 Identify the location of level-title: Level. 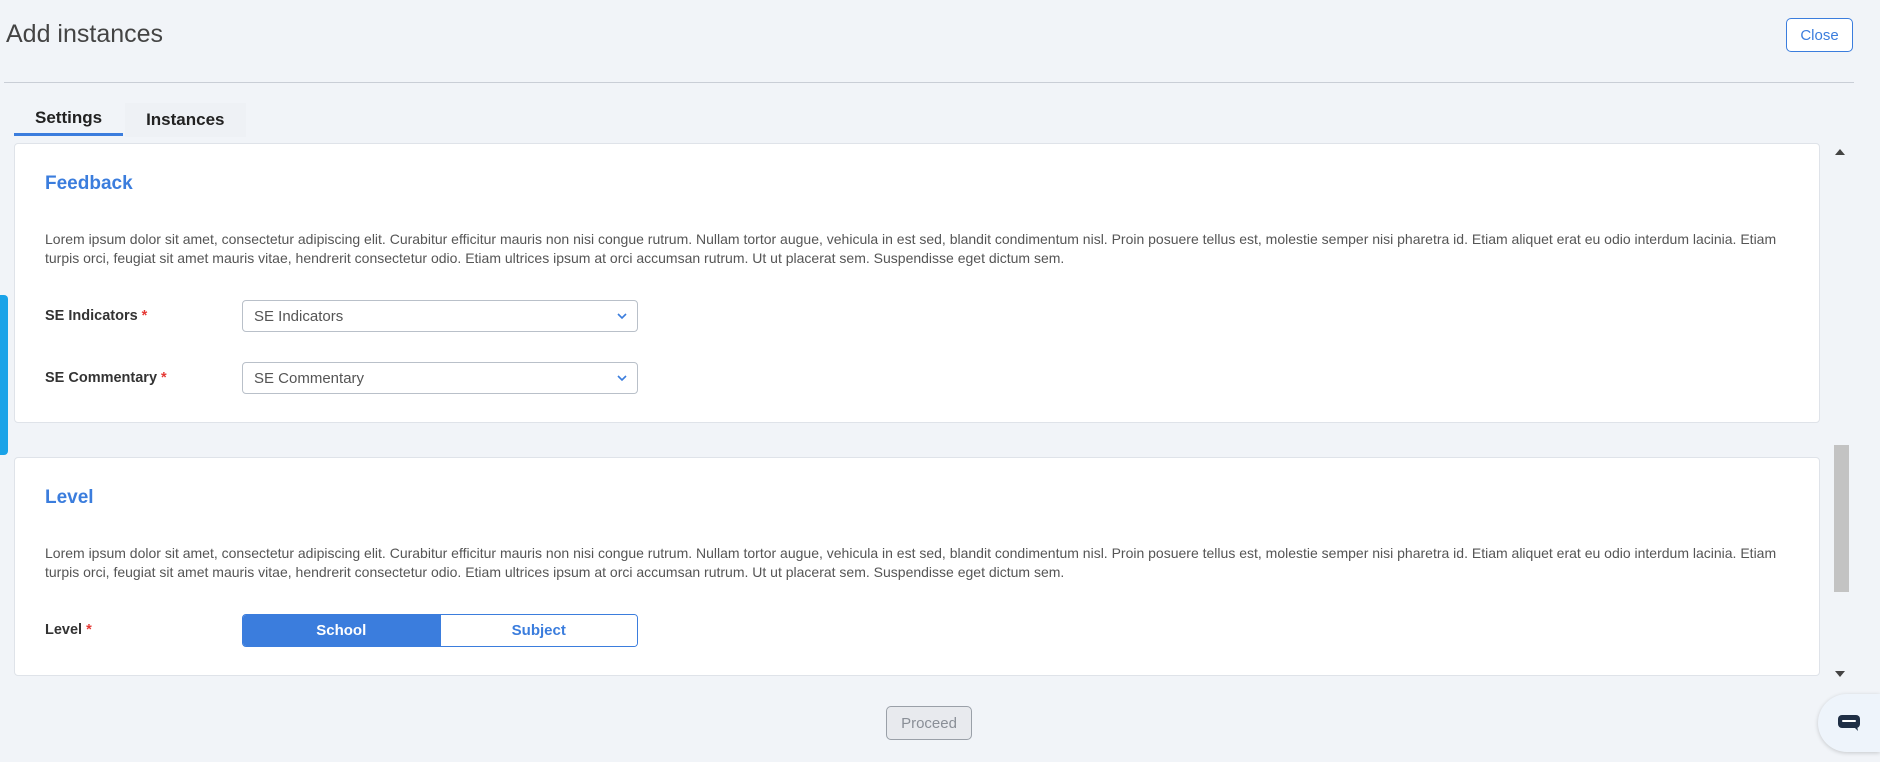
(69, 497).